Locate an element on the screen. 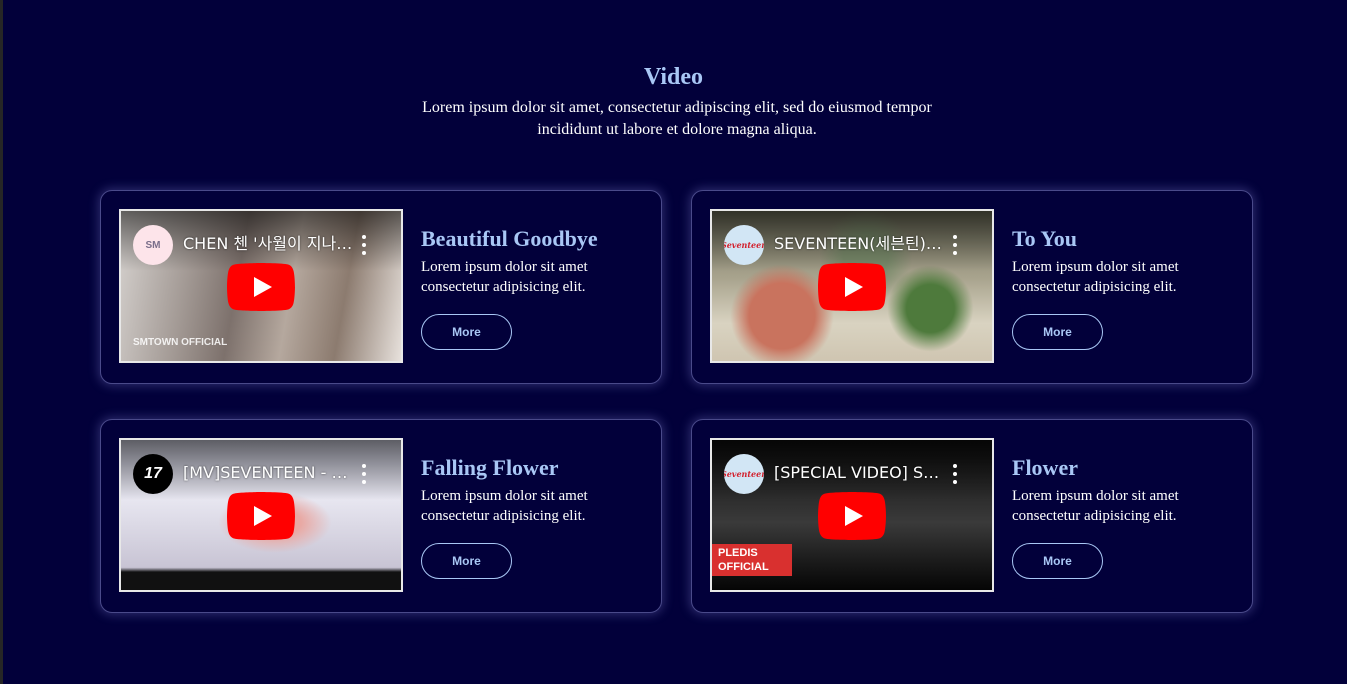 The height and width of the screenshot is (684, 1347). video-thumbnail: Seventeen SEVENTEEN(세븐틴) 'To You' is located at coordinates (852, 286).